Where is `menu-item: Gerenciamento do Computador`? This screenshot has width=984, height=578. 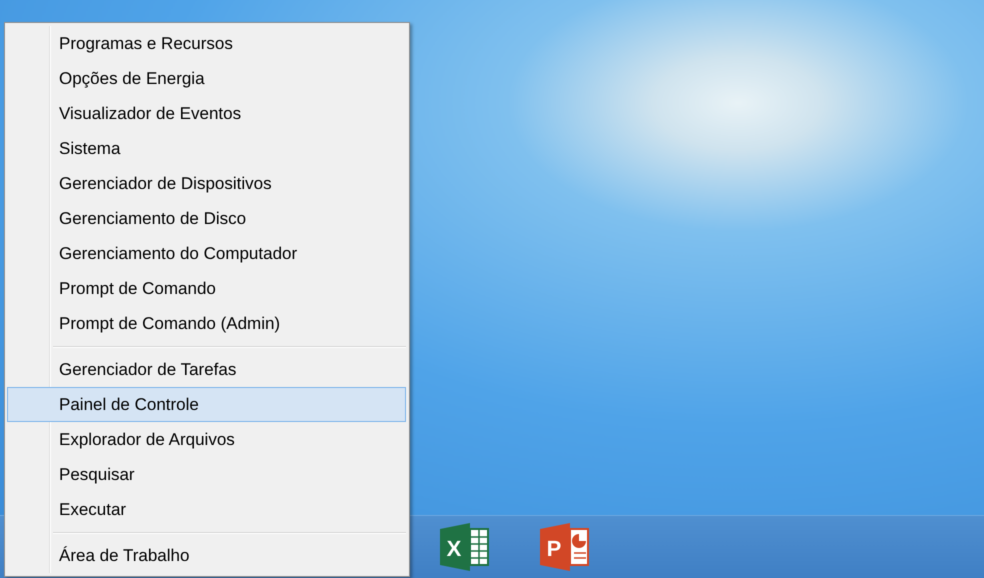 menu-item: Gerenciamento do Computador is located at coordinates (206, 253).